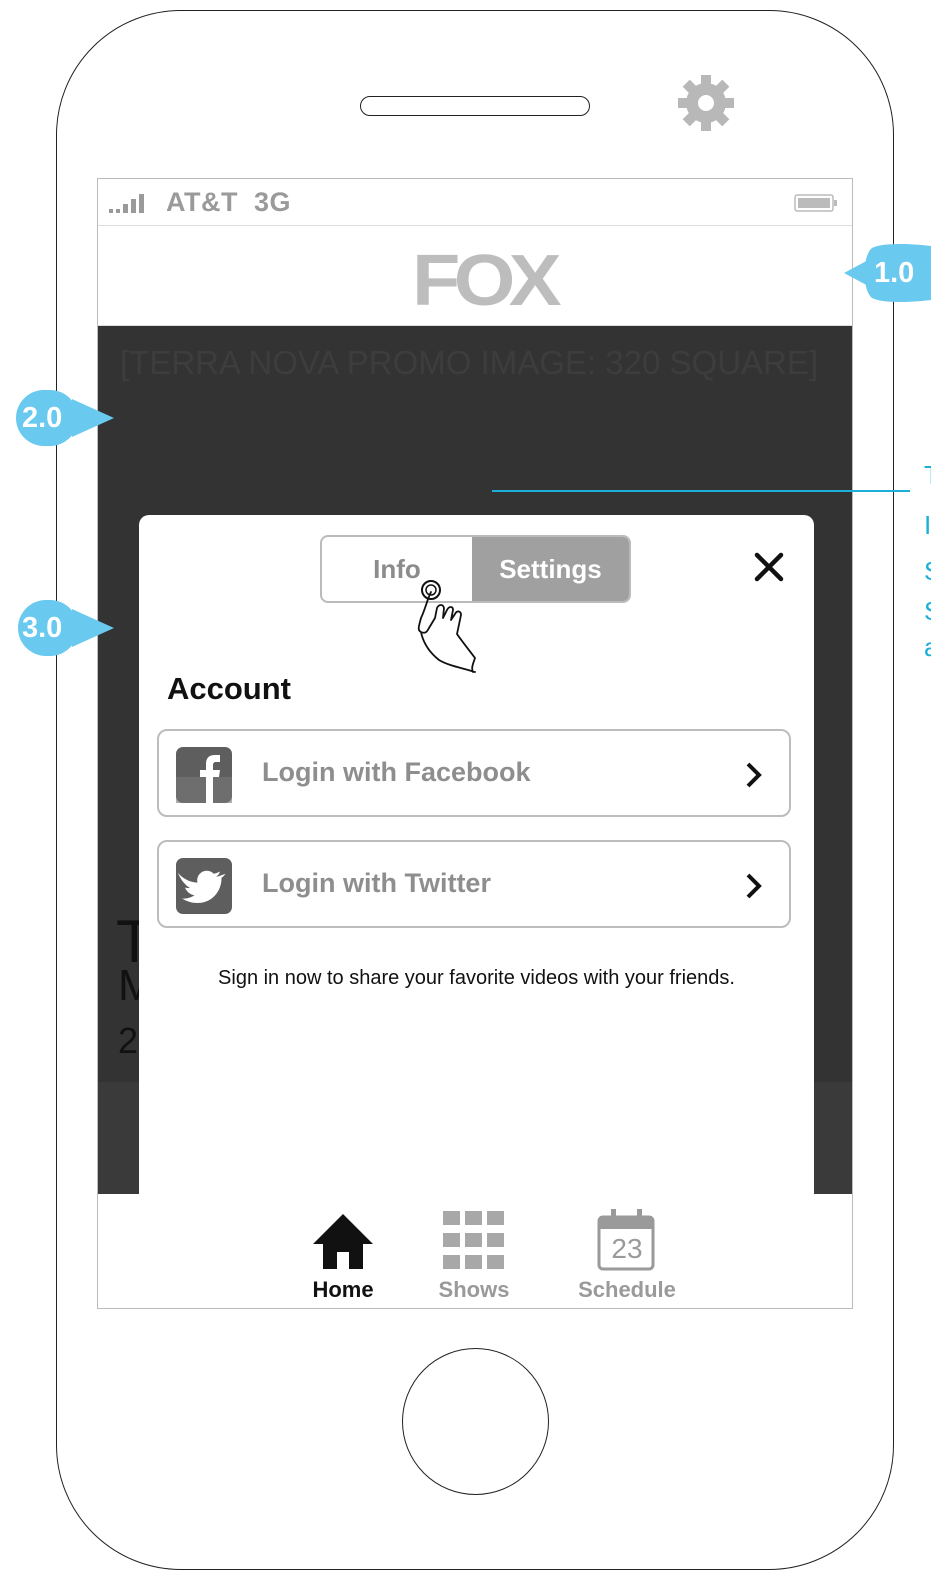  I want to click on carrier-label: AT&T 3G, so click(228, 202).